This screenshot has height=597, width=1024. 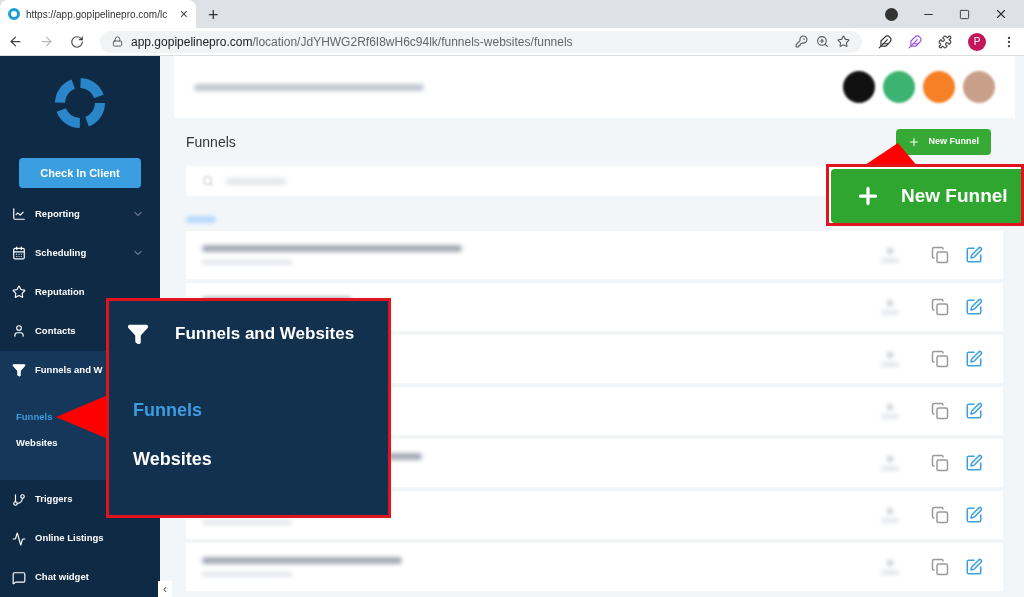 What do you see at coordinates (843, 41) in the screenshot?
I see `bookmark-star-icon` at bounding box center [843, 41].